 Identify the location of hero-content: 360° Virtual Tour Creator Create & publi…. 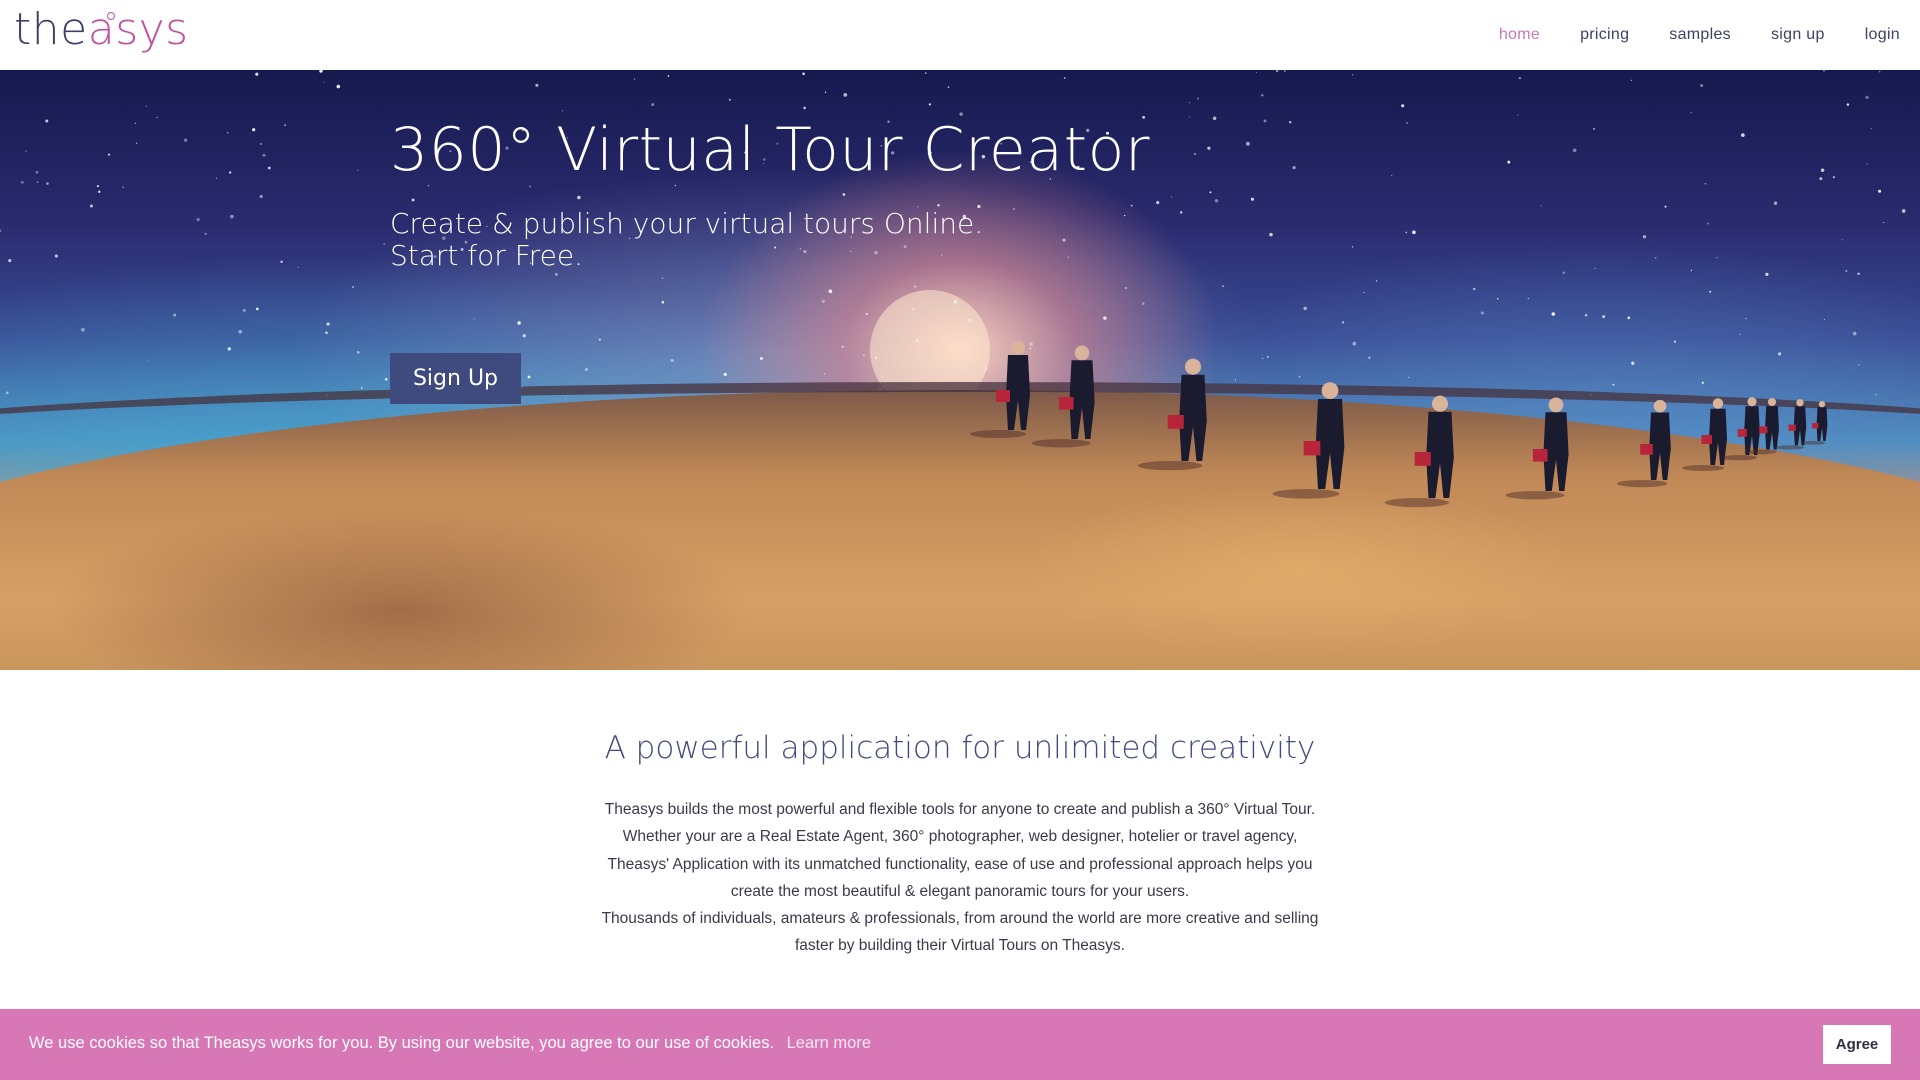
(840, 259).